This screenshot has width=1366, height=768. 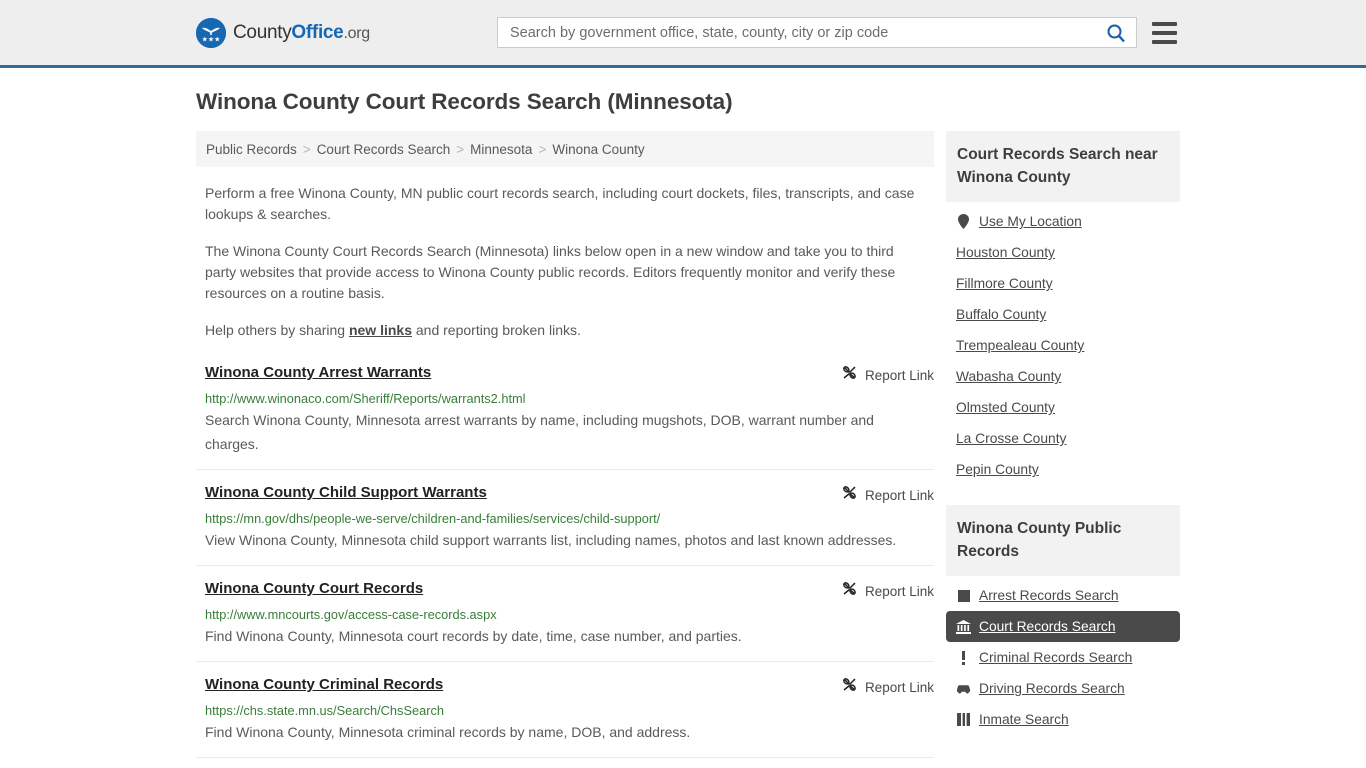 I want to click on logo-text-office: Office, so click(x=317, y=32).